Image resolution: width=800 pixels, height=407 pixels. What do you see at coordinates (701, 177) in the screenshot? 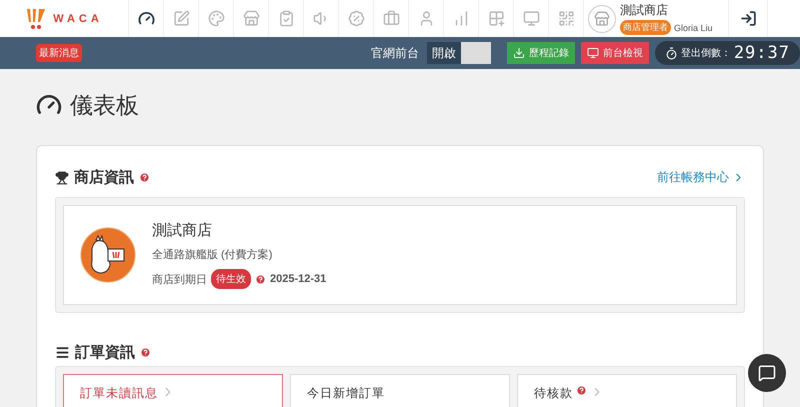
I see `billing-link: 前往帳務中心` at bounding box center [701, 177].